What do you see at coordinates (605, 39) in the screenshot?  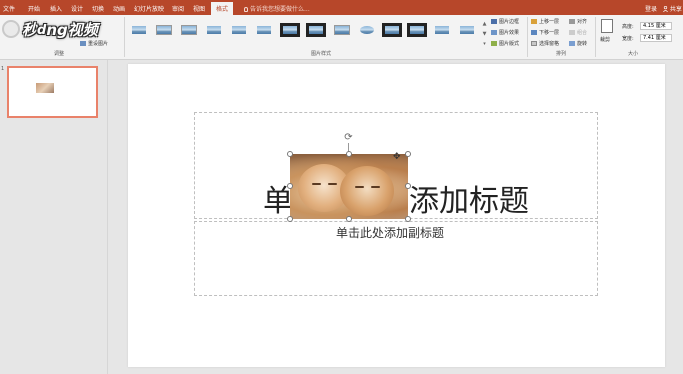 I see `crop-button-label: 裁剪` at bounding box center [605, 39].